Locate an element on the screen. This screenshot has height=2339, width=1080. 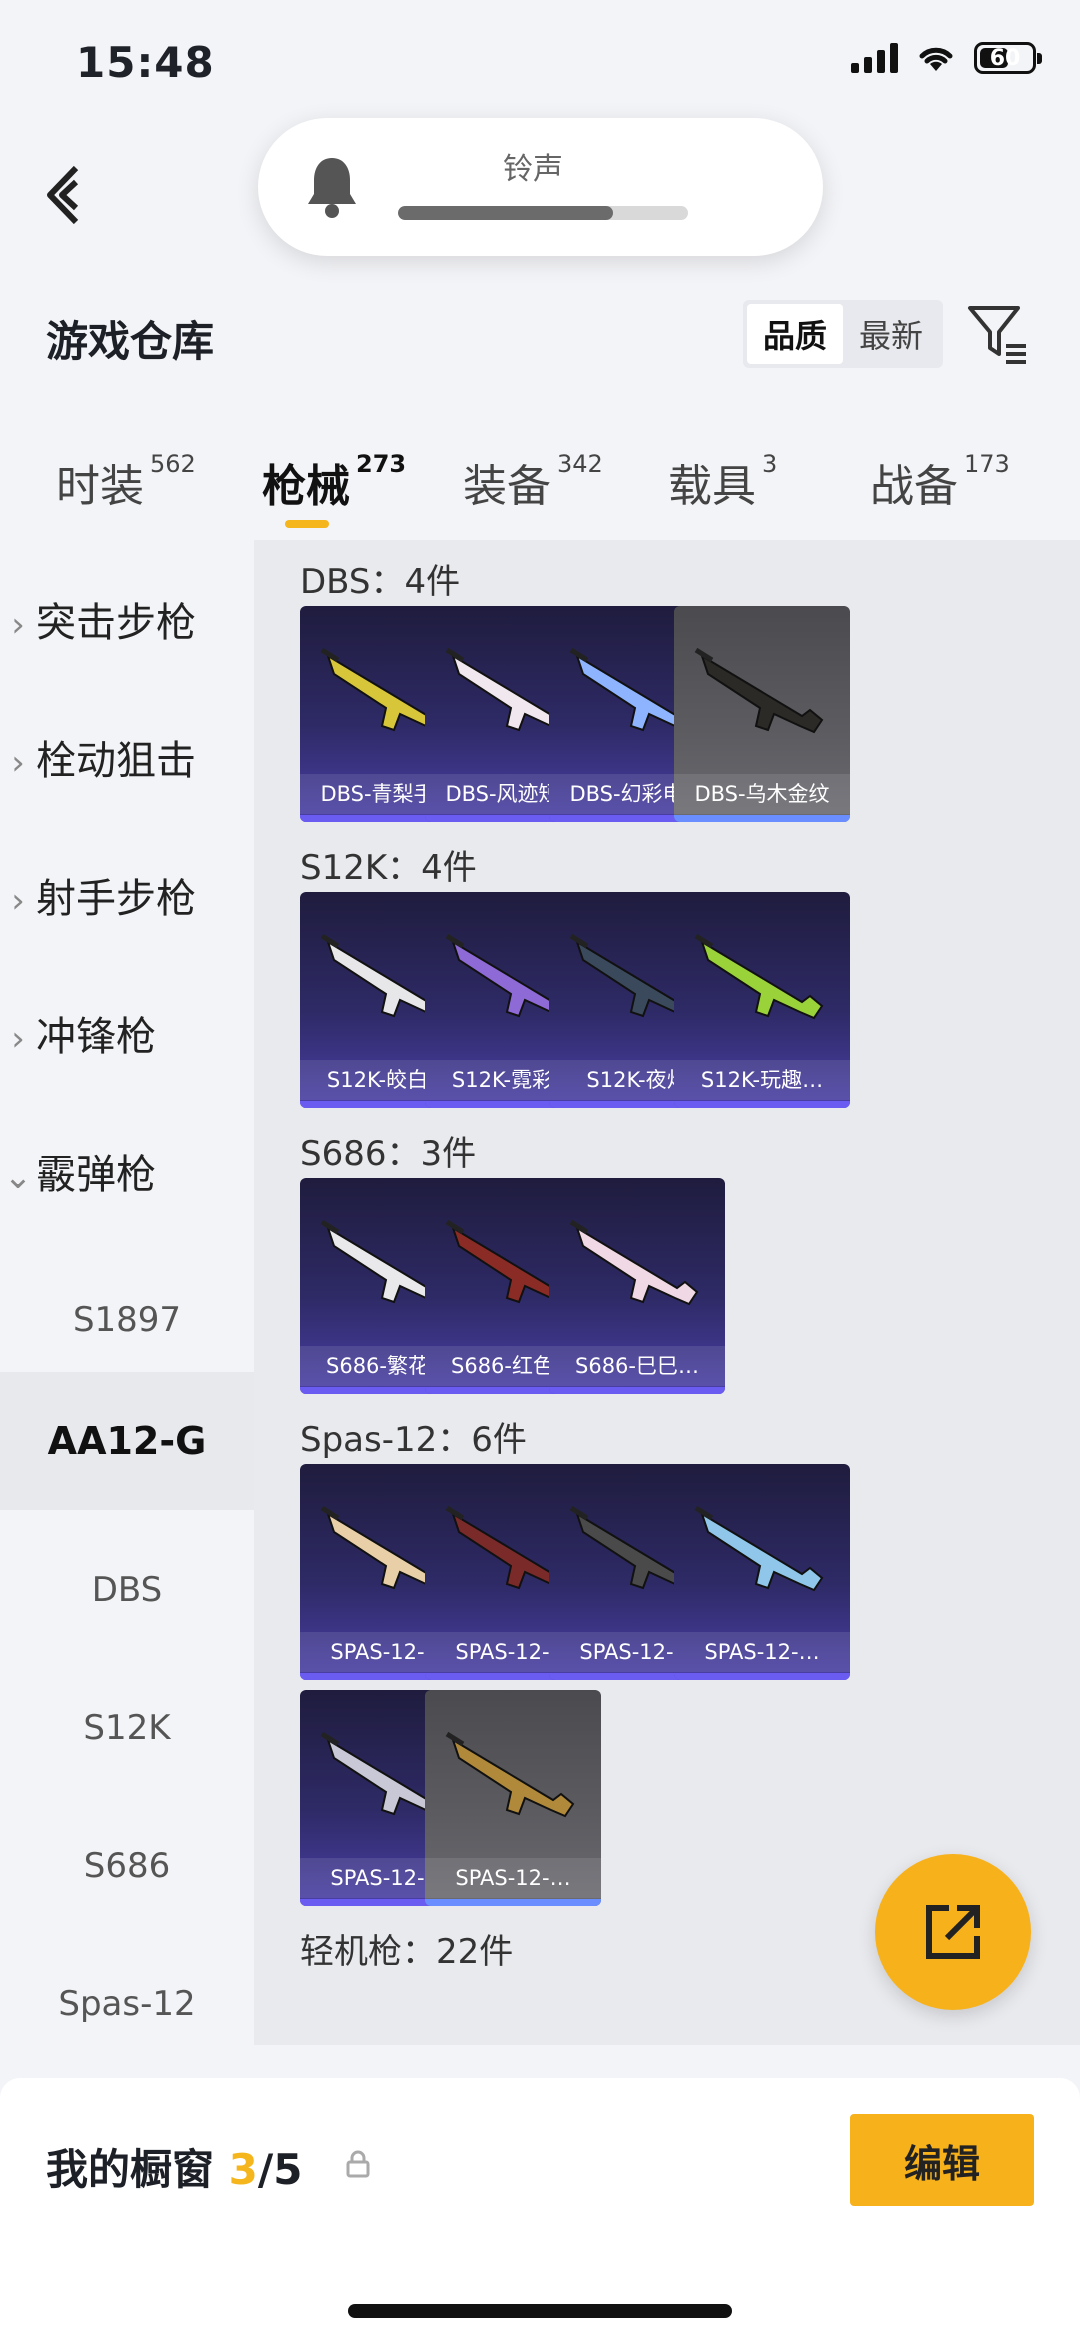
section-title: S686：3件 is located at coordinates (388, 1154).